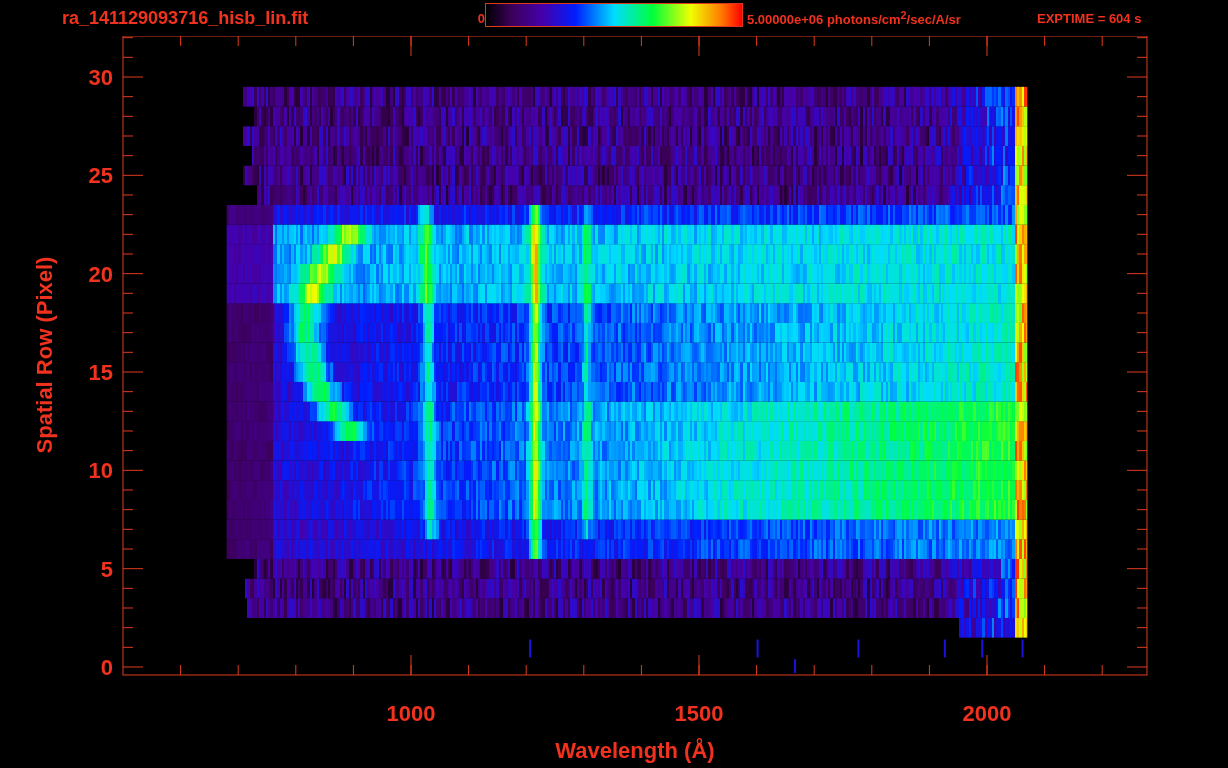 This screenshot has width=1228, height=768. I want to click on y-tick-label: 25, so click(100, 176).